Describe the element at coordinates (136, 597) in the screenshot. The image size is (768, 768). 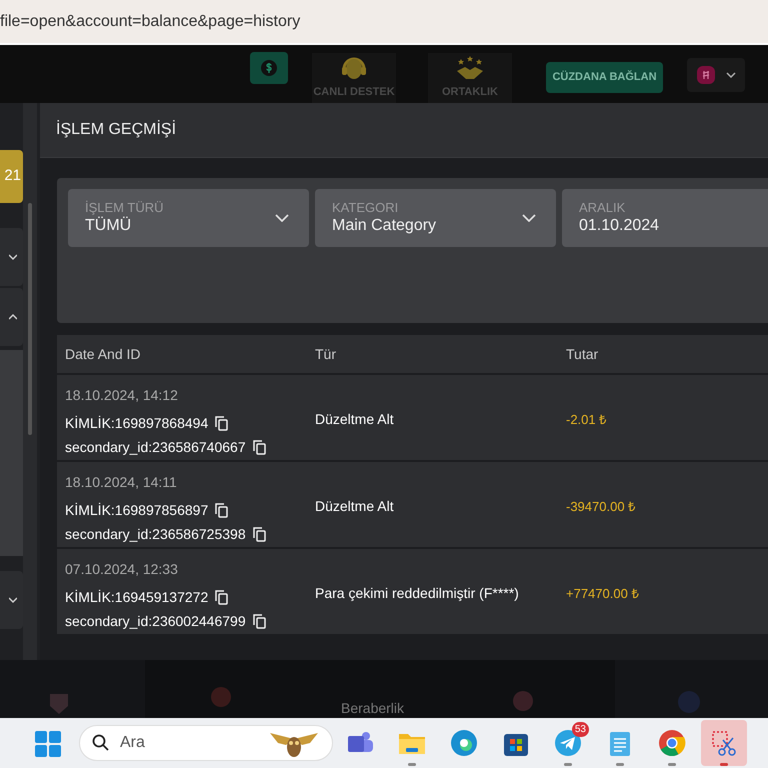
I see `id-text: KİMLİK:169459137272` at that location.